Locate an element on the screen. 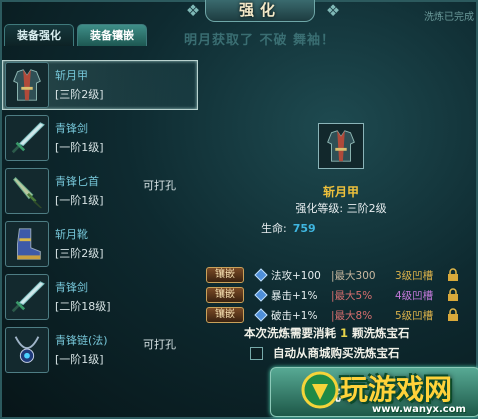 The image size is (478, 419). title-ornament-right-icon: ❖ is located at coordinates (333, 10).